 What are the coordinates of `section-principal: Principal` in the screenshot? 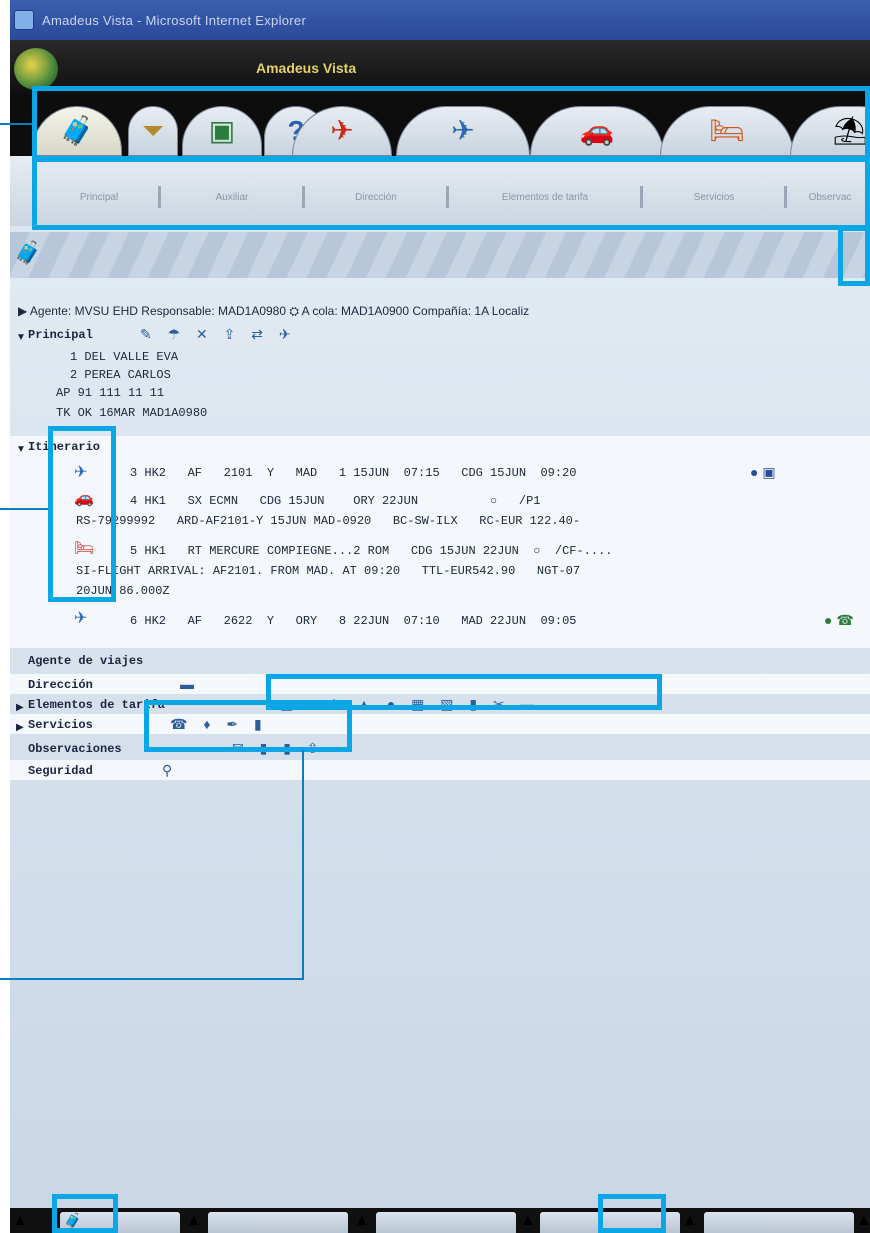 It's located at (60, 335).